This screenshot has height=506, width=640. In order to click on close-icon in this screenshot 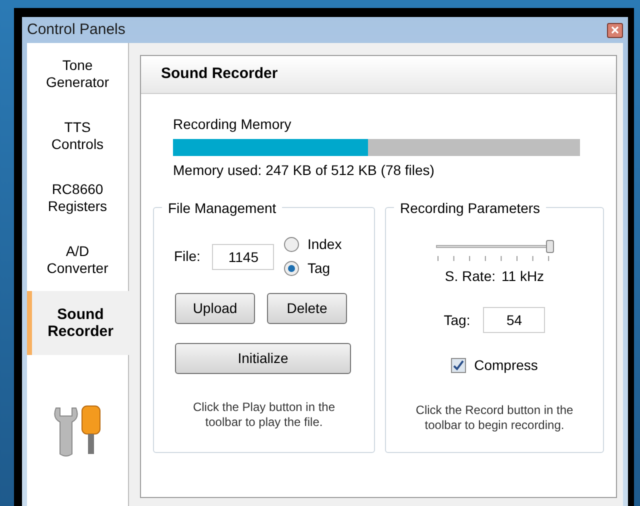, I will do `click(615, 30)`.